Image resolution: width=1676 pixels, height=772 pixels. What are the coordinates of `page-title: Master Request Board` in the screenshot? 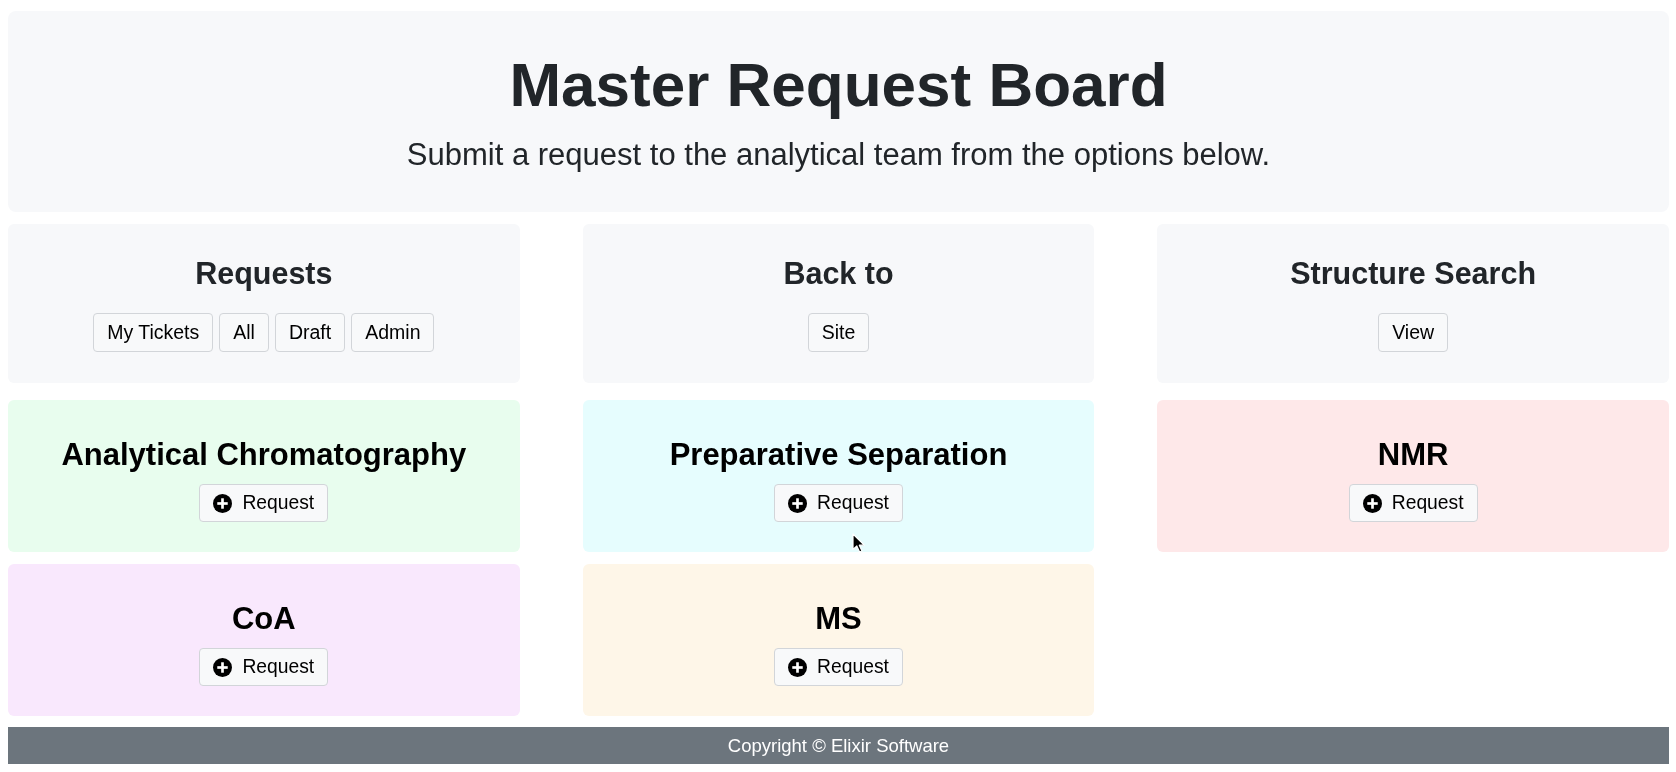 It's located at (838, 85).